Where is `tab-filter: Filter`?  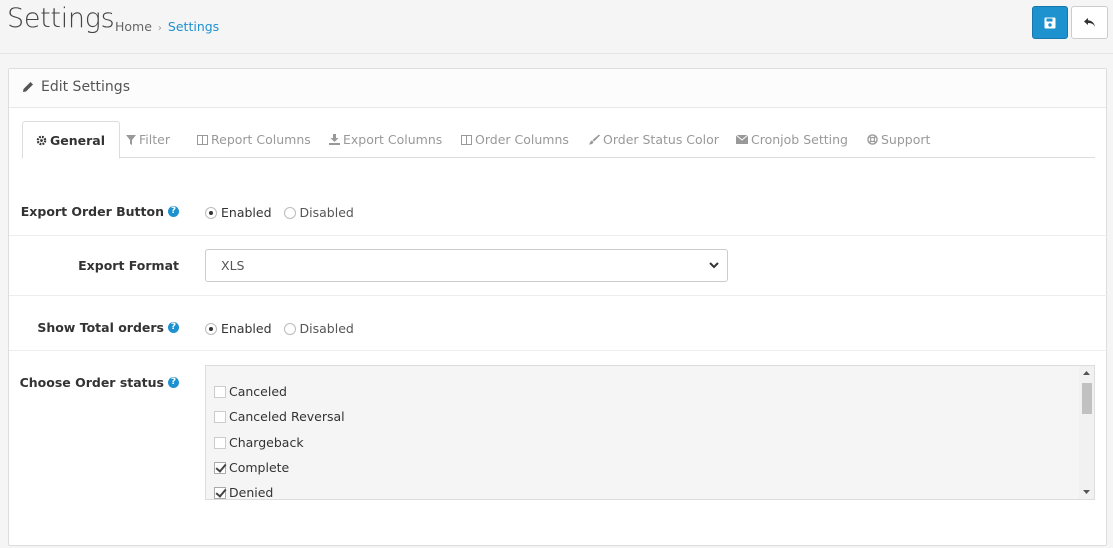
tab-filter: Filter is located at coordinates (148, 139).